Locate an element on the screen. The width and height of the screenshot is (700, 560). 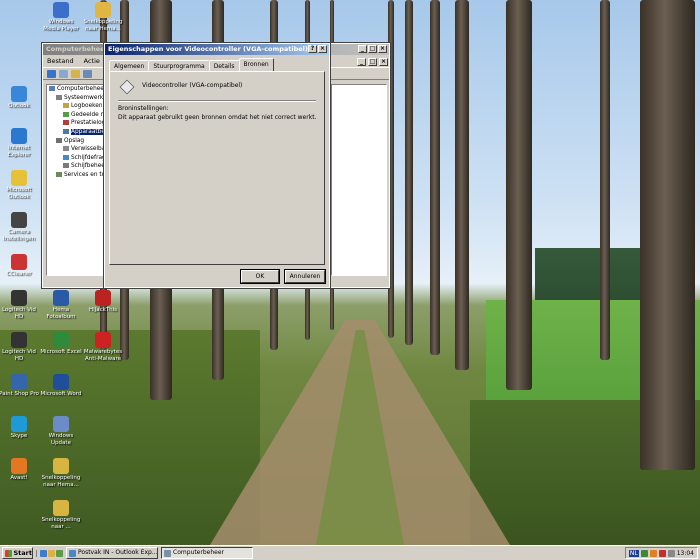
computerbeheer-title: Computerbeheer is located at coordinates (77, 49).